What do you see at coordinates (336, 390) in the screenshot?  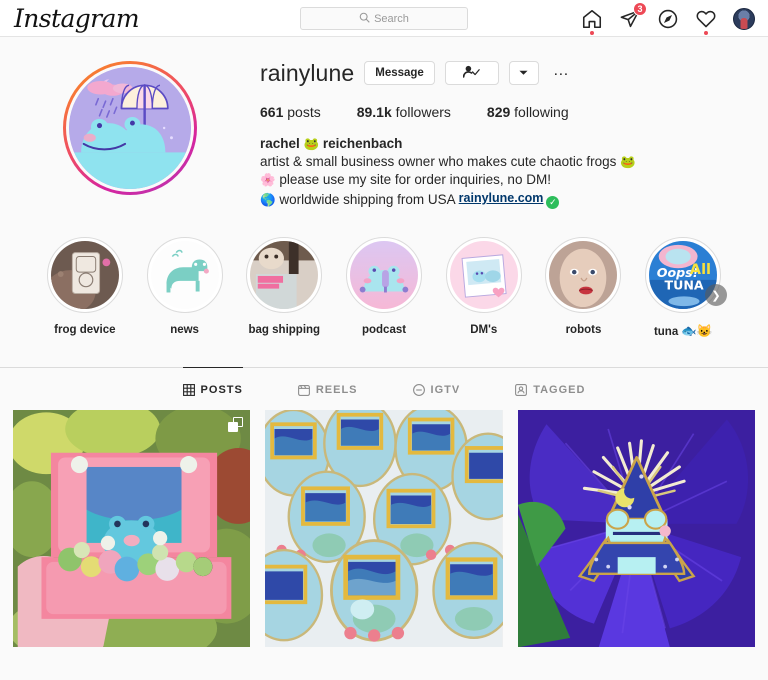 I see `tab-reels-label: REELS` at bounding box center [336, 390].